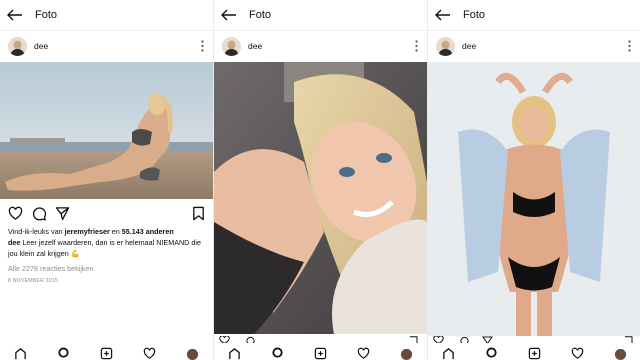 This screenshot has height=360, width=640. I want to click on share-send-icon, so click(62, 213).